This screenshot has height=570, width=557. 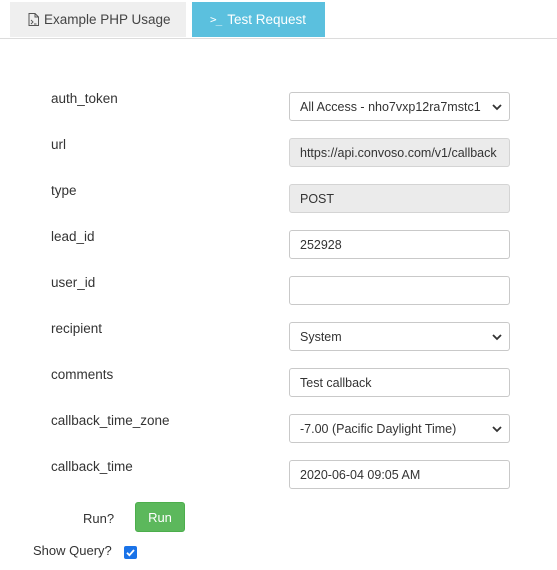 I want to click on comments-label: comments, so click(x=82, y=374).